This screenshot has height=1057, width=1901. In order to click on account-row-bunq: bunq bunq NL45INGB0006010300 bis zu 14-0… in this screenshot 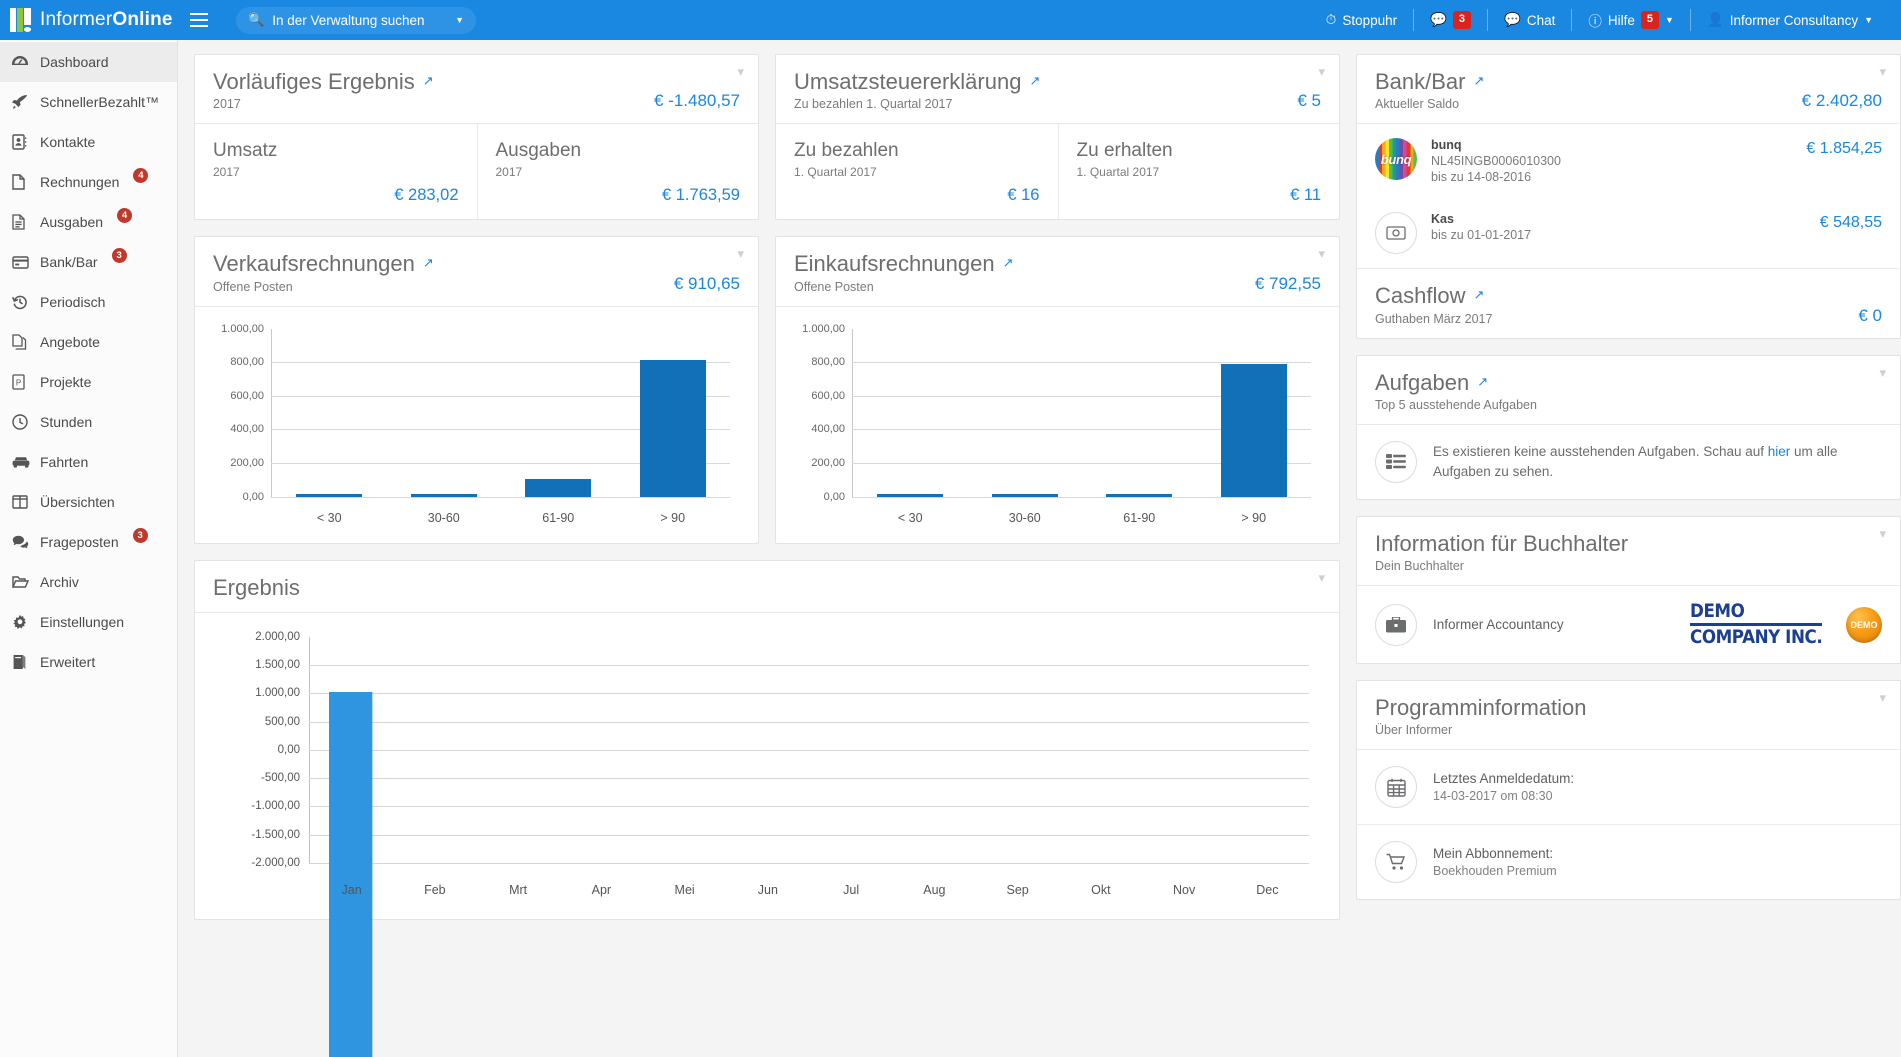, I will do `click(1628, 161)`.